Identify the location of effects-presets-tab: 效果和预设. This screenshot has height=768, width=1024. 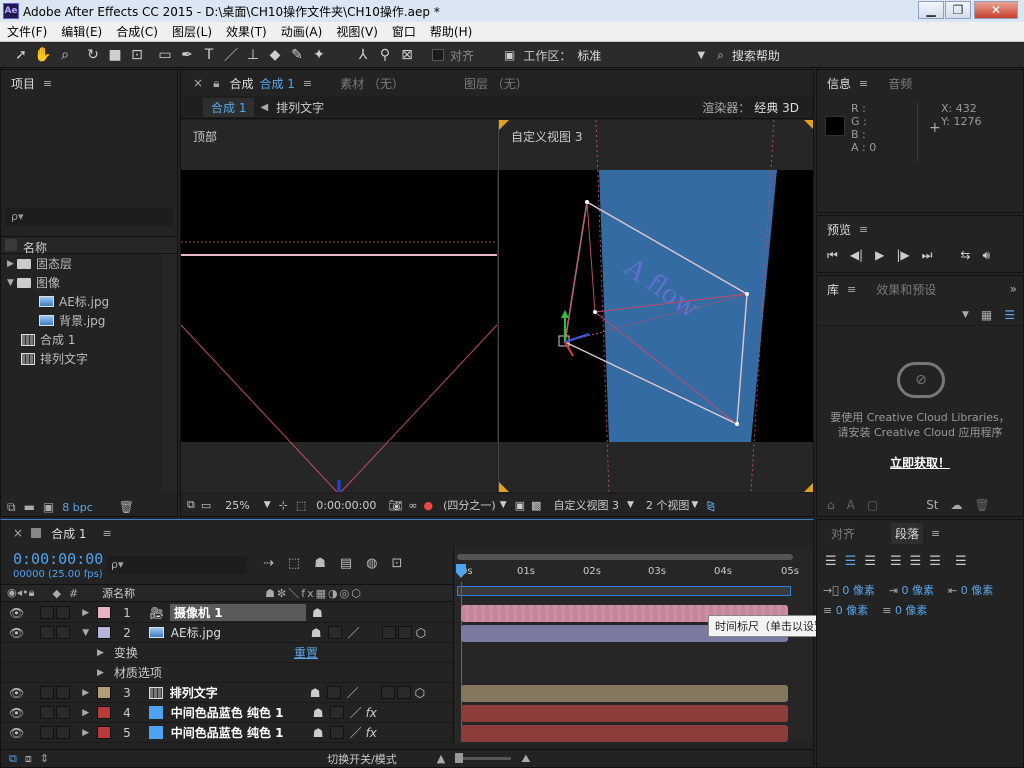
(906, 289).